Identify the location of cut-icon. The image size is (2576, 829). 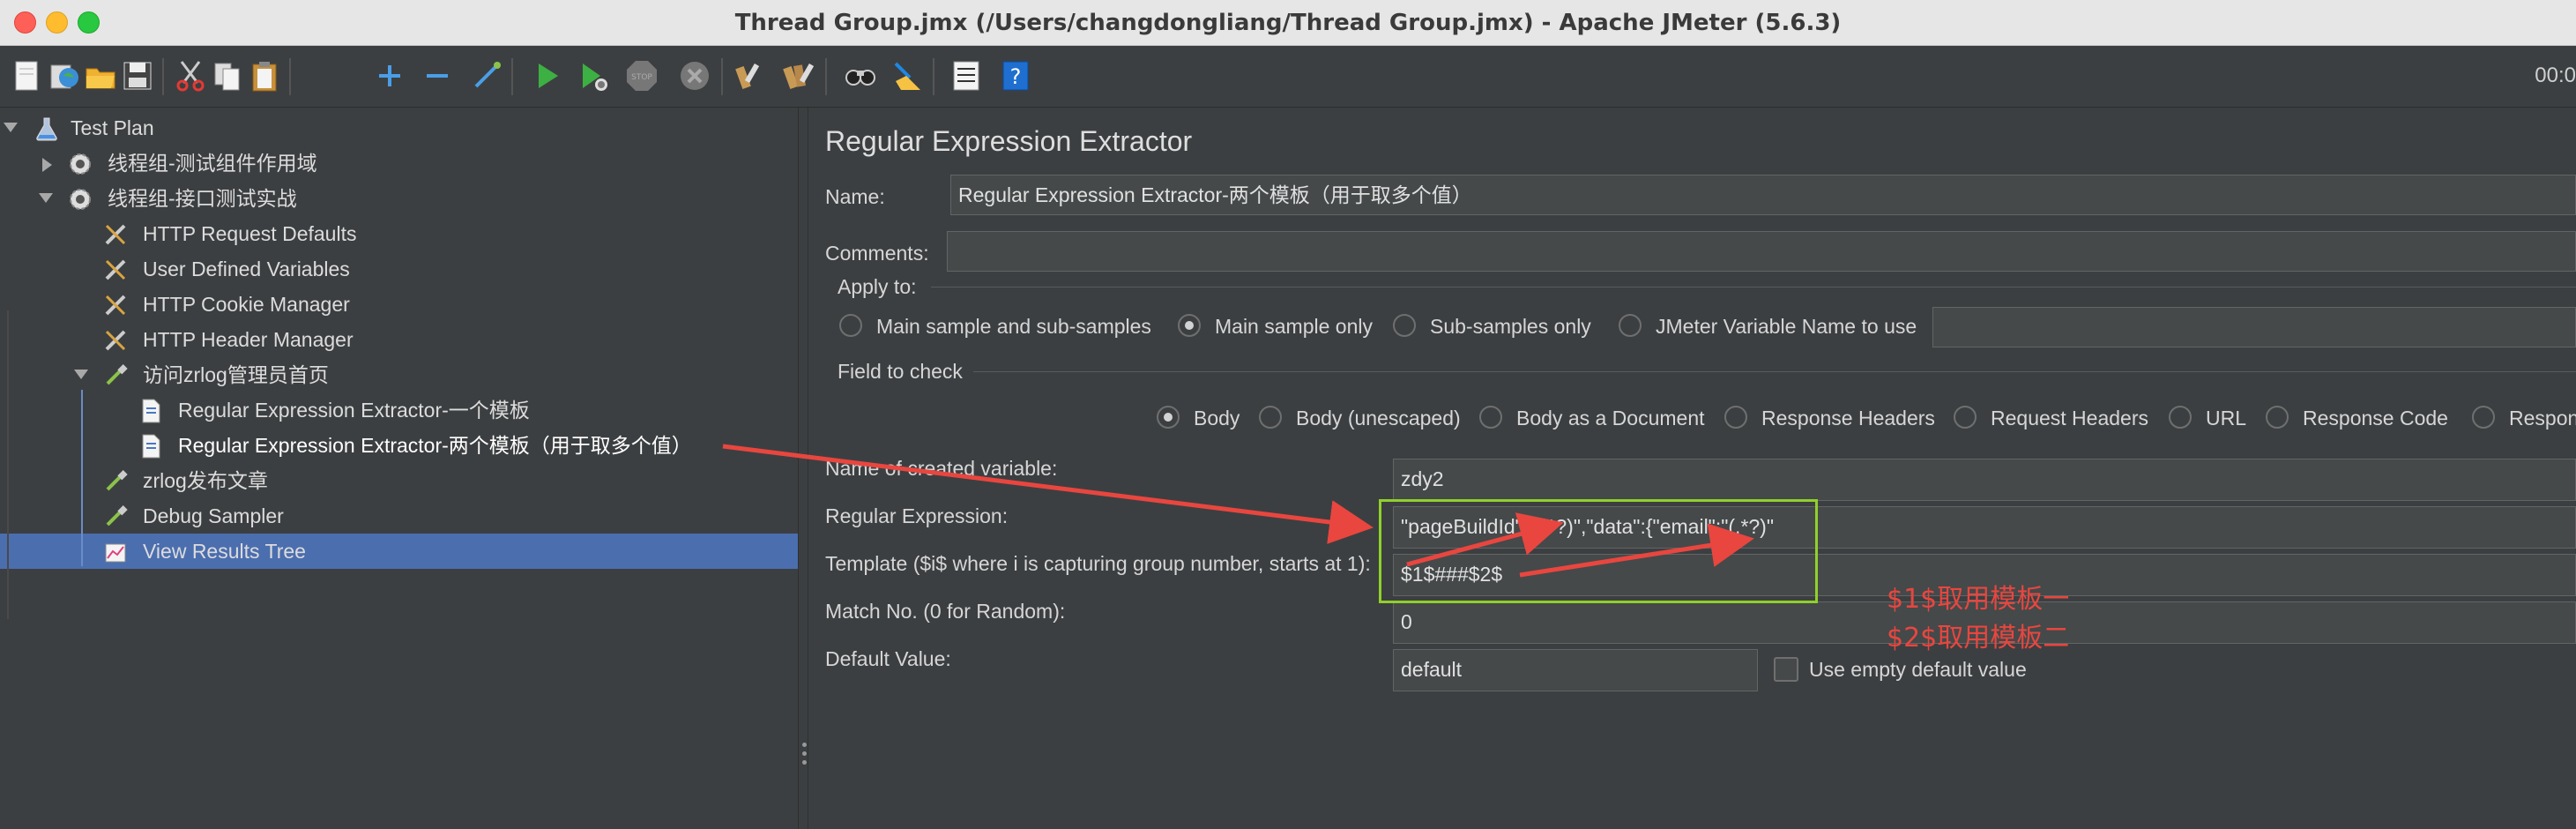
(190, 75).